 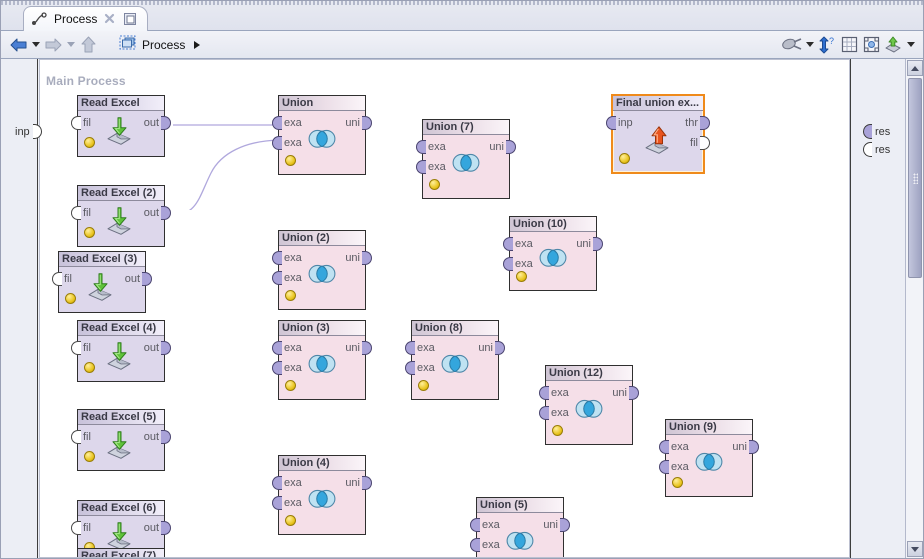 What do you see at coordinates (466, 159) in the screenshot?
I see `graph-node-union7: Union (7) exa exa uni` at bounding box center [466, 159].